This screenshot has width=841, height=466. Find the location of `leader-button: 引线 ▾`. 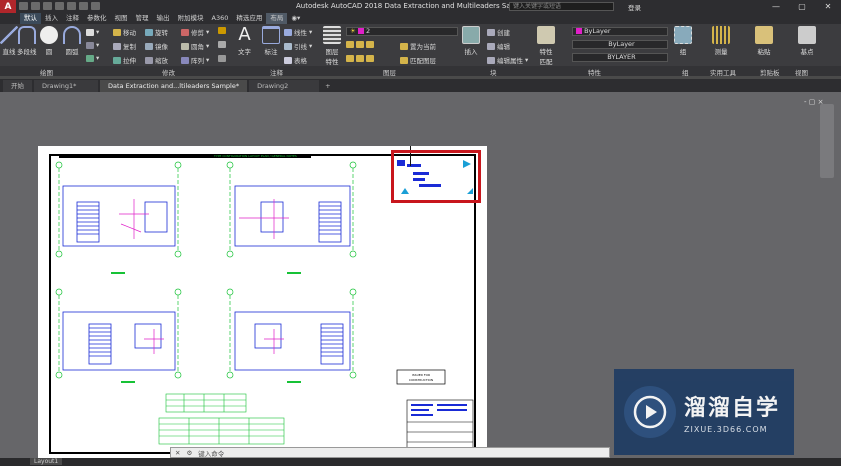

leader-button: 引线 ▾ is located at coordinates (298, 46).